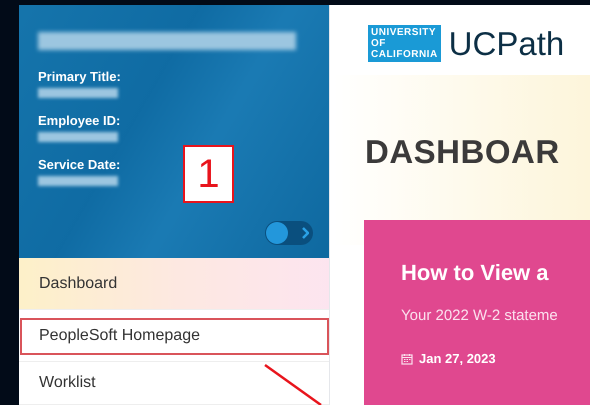 This screenshot has height=405, width=590. What do you see at coordinates (480, 315) in the screenshot?
I see `card-text: Your 2022 W-2 stateme` at bounding box center [480, 315].